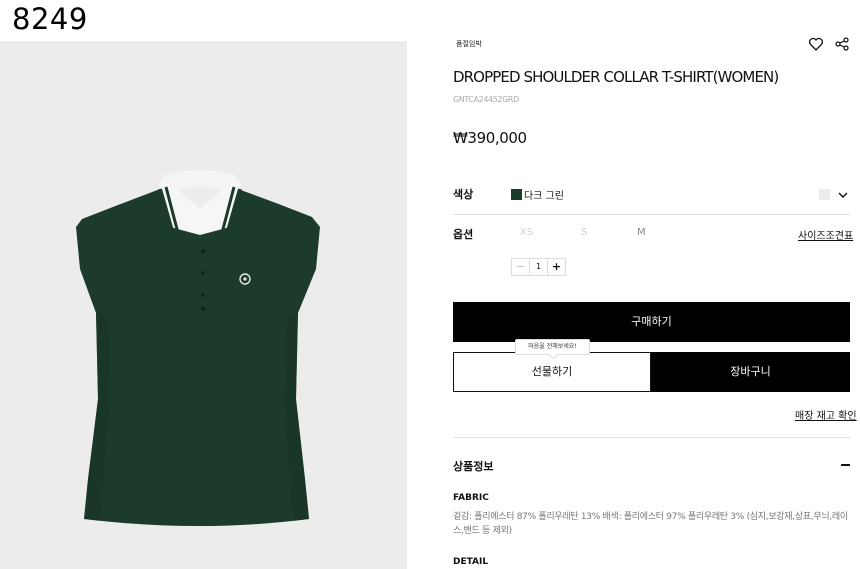  What do you see at coordinates (544, 196) in the screenshot?
I see `color-name: 다크 그린` at bounding box center [544, 196].